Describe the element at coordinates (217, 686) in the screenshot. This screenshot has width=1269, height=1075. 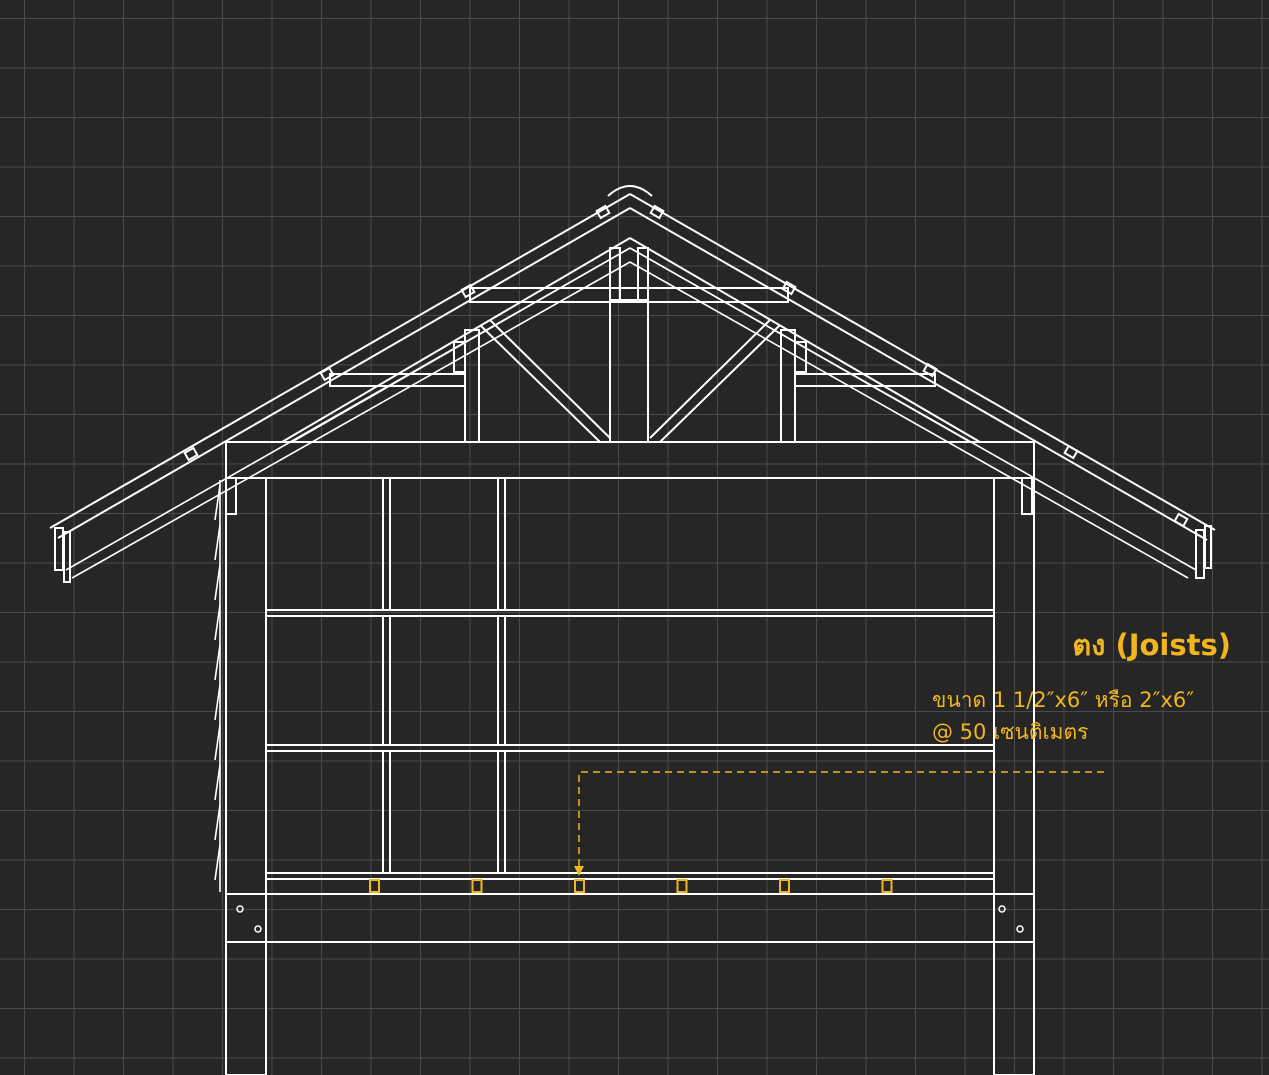
I see `wall-siding` at that location.